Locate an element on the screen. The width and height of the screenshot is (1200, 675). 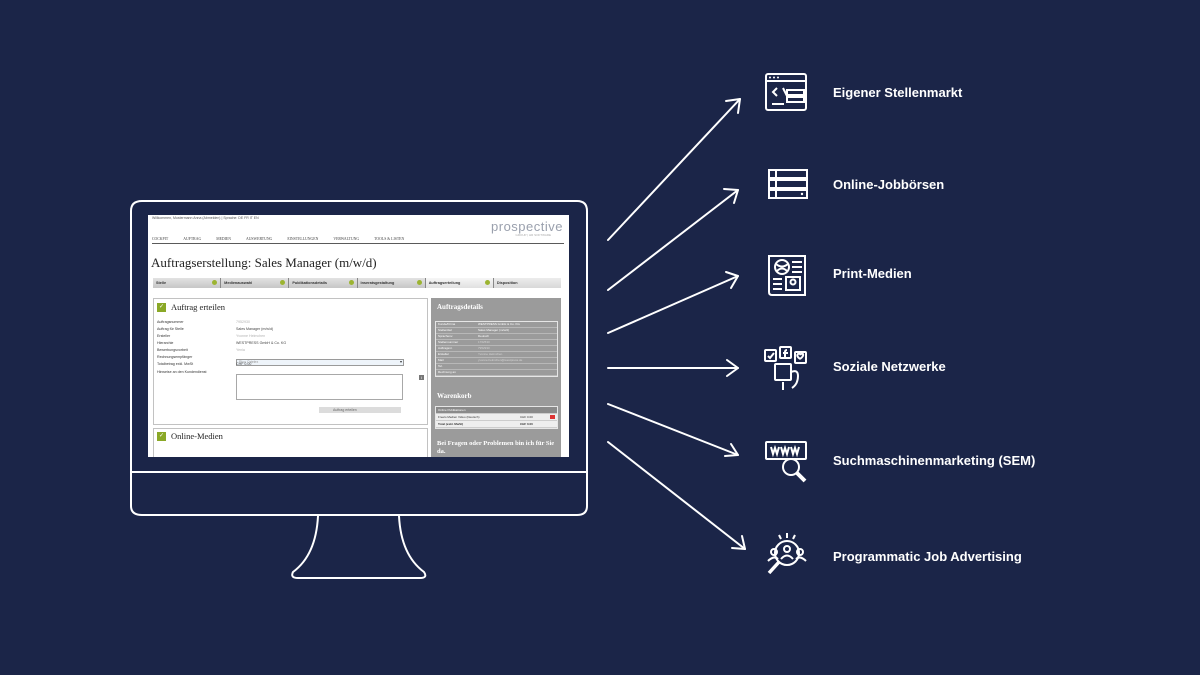
step-medienauswahl: Medienauswahl is located at coordinates (255, 283).